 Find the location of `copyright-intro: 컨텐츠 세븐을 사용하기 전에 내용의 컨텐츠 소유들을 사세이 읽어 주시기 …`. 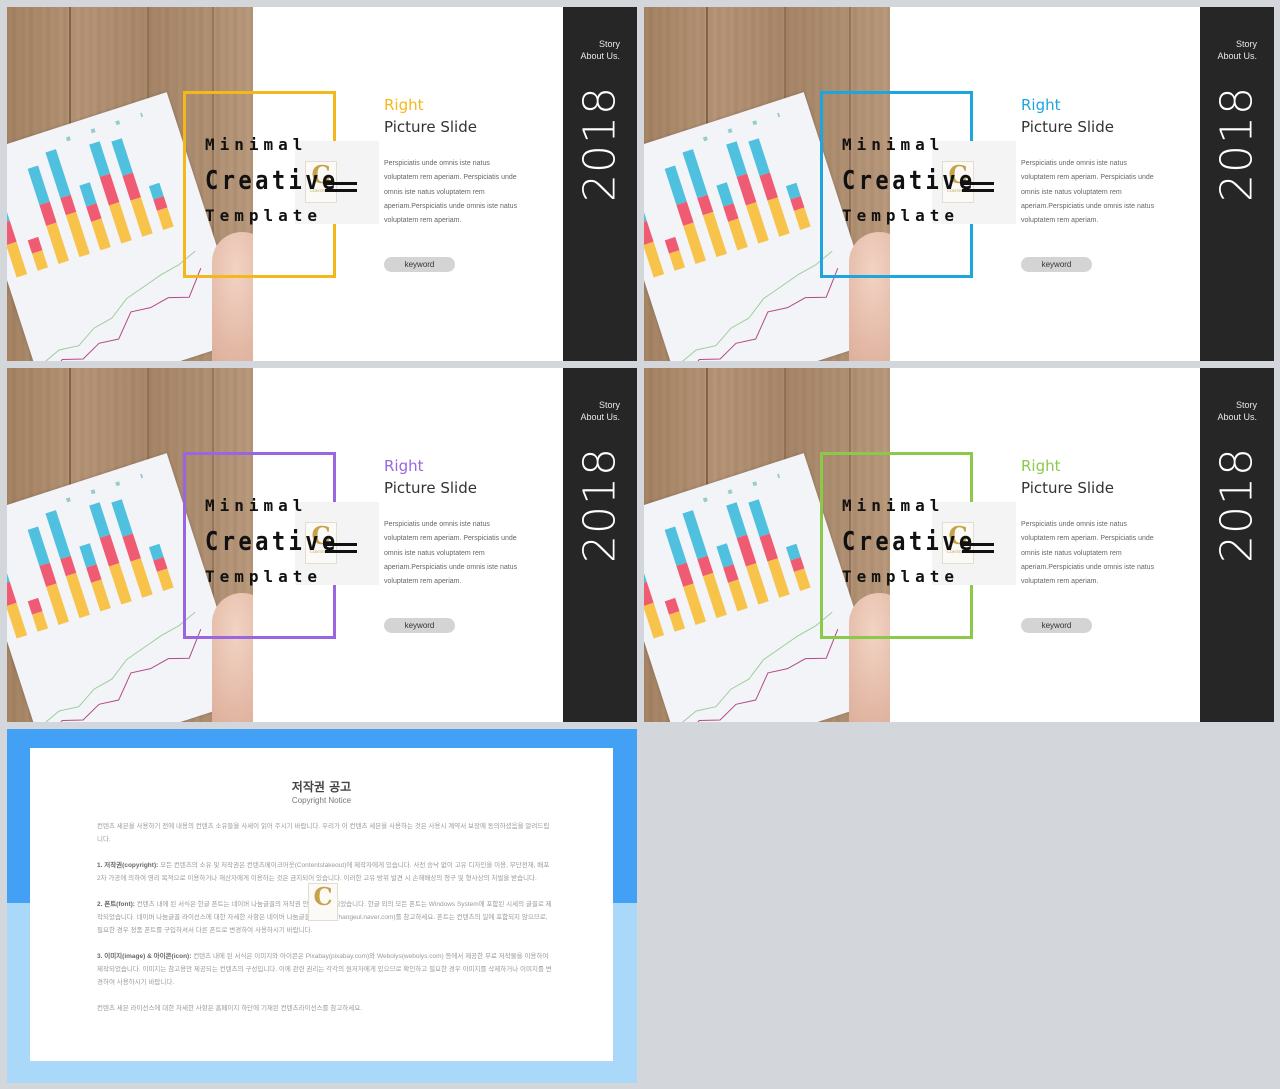

copyright-intro: 컨텐츠 세븐을 사용하기 전에 내용의 컨텐츠 소유들을 사세이 읽어 주시기 … is located at coordinates (323, 833).